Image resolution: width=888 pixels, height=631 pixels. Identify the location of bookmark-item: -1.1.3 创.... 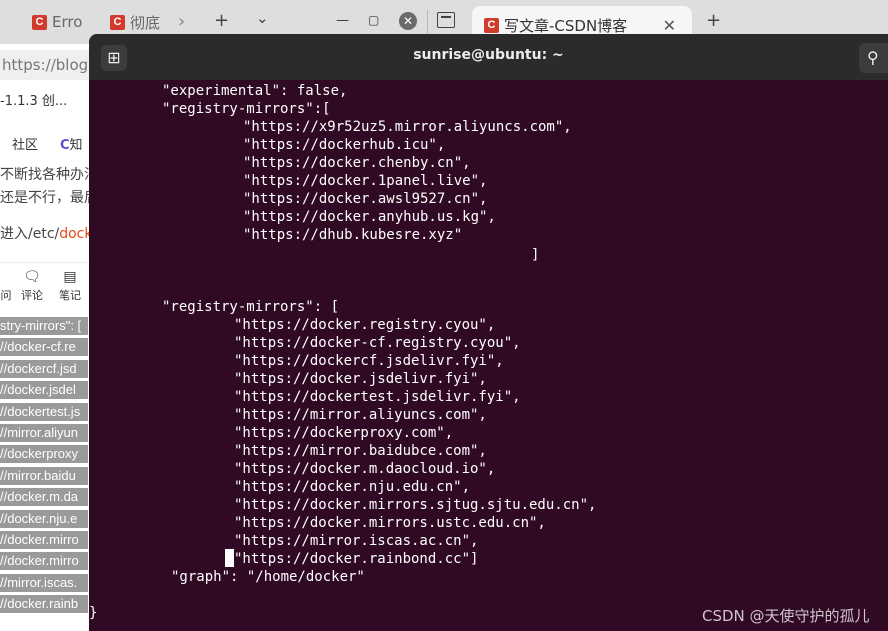
(33, 99).